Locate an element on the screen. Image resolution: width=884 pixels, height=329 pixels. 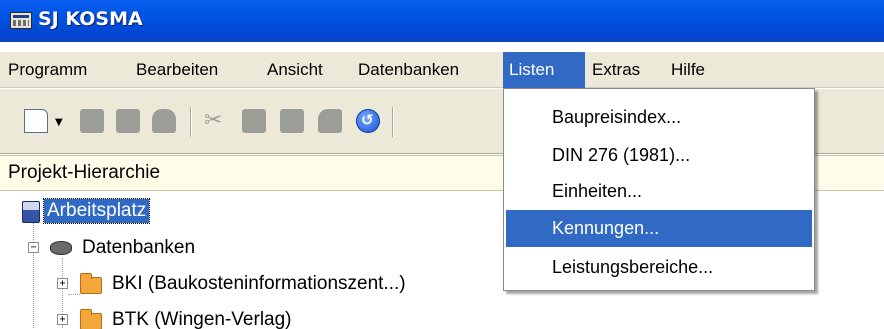
paste-icon is located at coordinates (292, 121).